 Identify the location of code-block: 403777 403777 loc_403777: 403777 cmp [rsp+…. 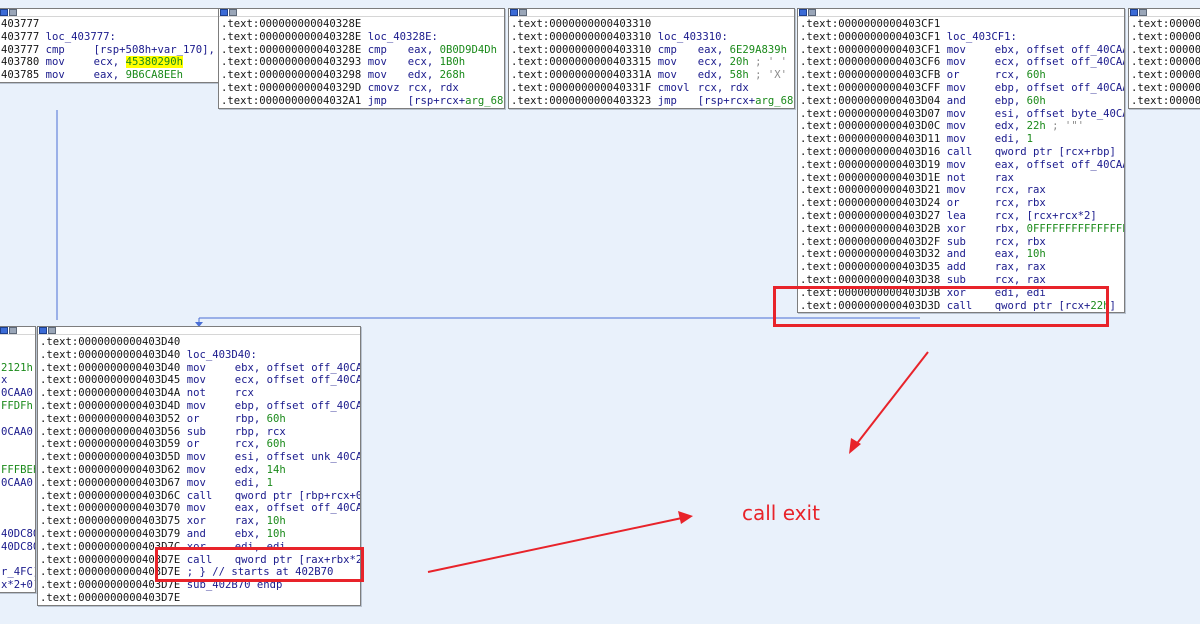
(110, 45).